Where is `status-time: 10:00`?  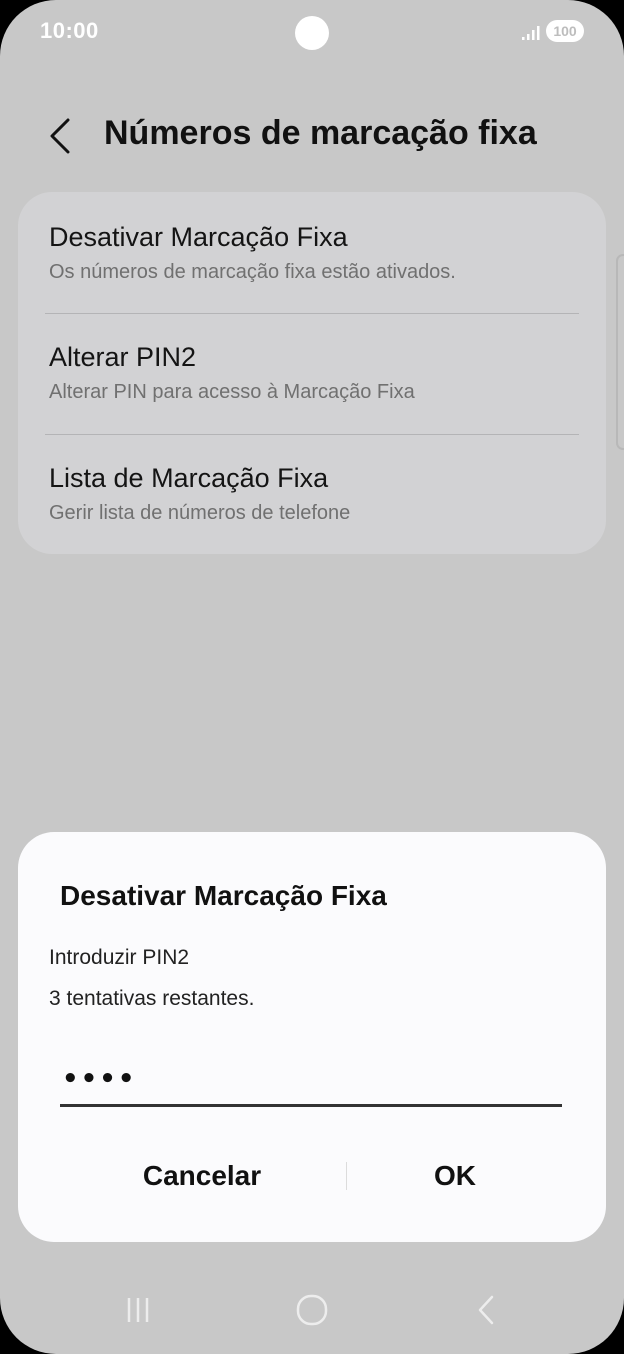
status-time: 10:00 is located at coordinates (69, 30).